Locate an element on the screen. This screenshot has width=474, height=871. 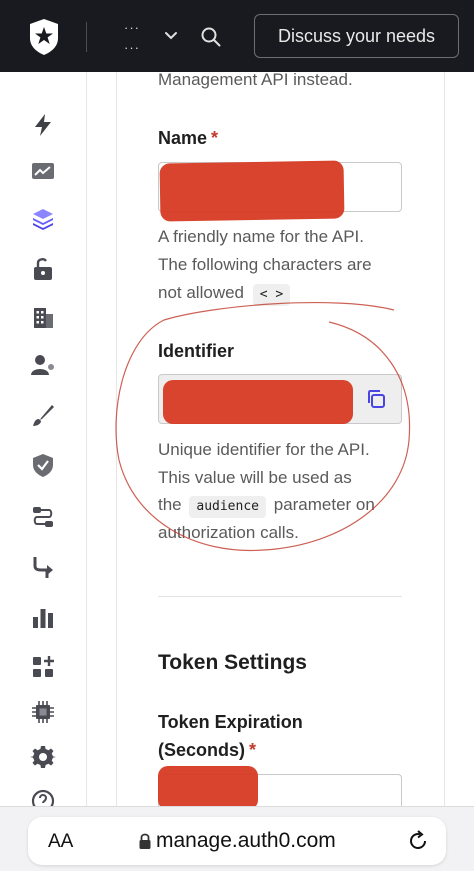
monitoring-icon is located at coordinates (43, 617).